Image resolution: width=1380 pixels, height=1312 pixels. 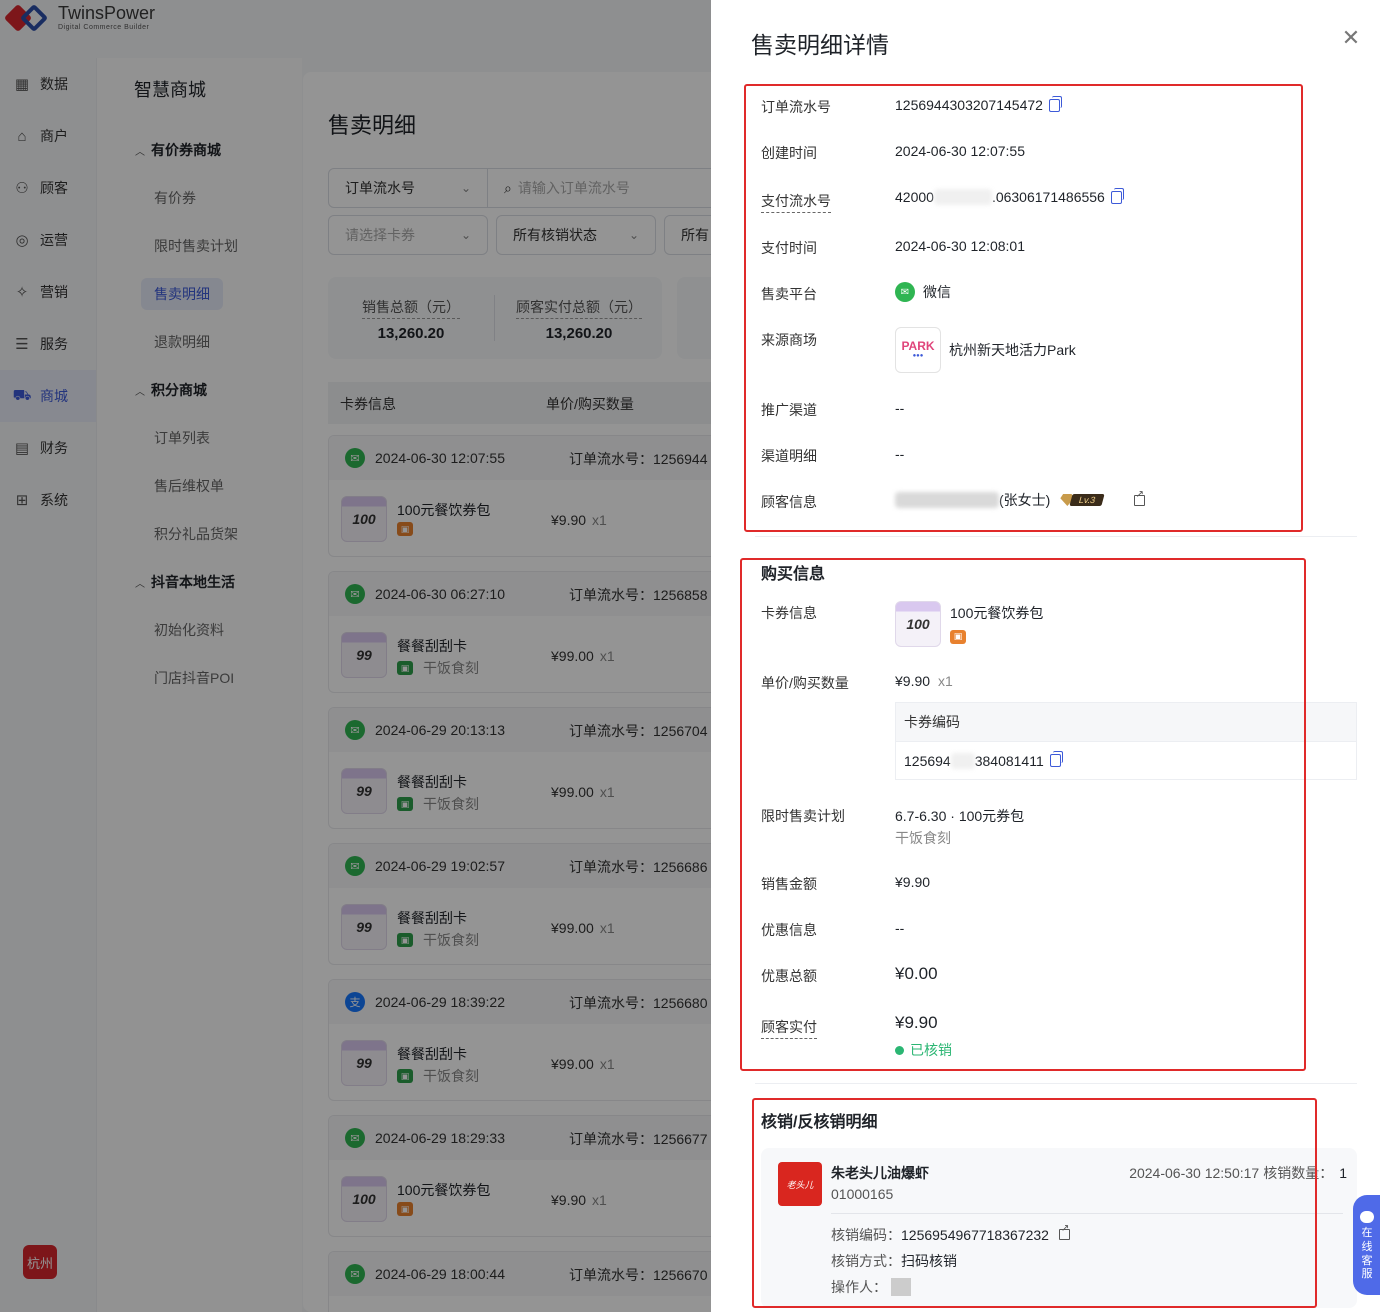 I want to click on verify-section-title: 核销/反核销明细, so click(x=819, y=1122).